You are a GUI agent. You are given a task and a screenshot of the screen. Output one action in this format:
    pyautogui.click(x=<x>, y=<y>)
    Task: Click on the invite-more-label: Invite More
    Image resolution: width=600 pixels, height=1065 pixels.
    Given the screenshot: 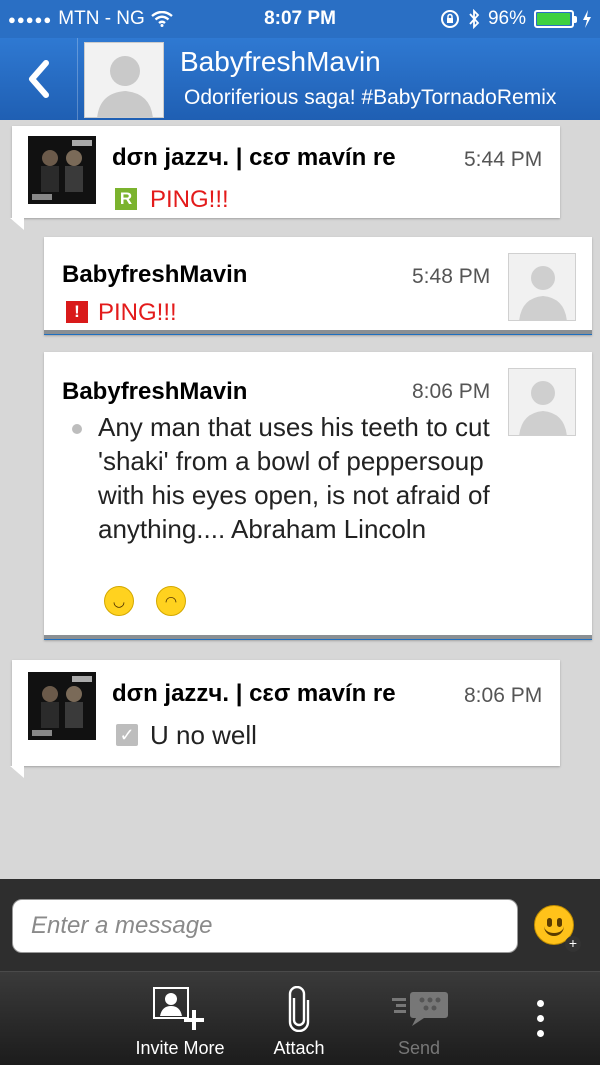 What is the action you would take?
    pyautogui.click(x=180, y=1048)
    